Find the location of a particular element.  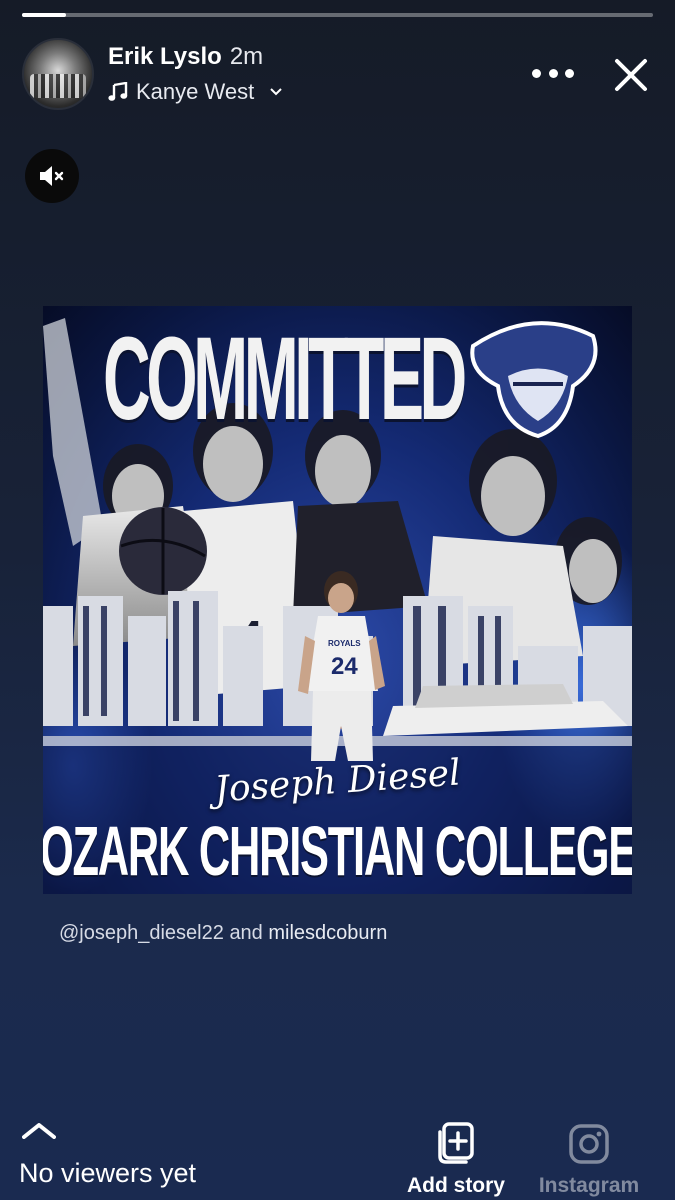

mention-joiner: and is located at coordinates (246, 933).